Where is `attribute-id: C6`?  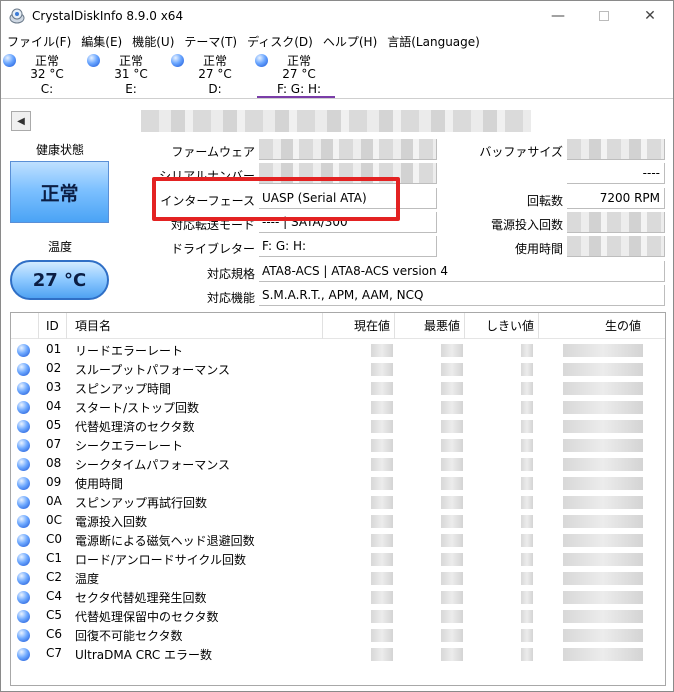
attribute-id: C6 is located at coordinates (54, 634).